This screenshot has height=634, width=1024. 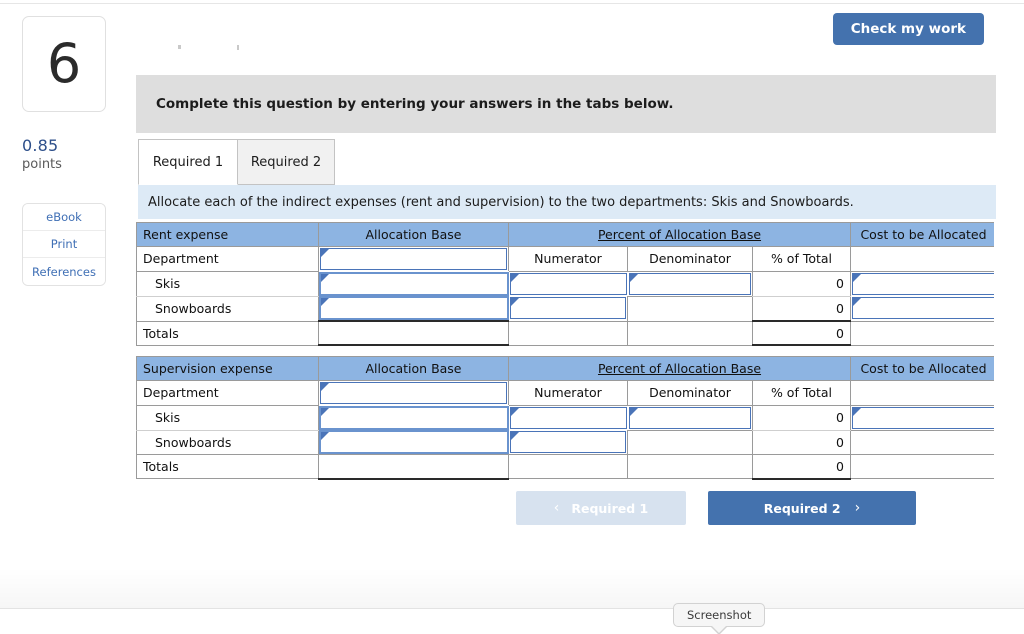 What do you see at coordinates (42, 164) in the screenshot?
I see `points-label: points` at bounding box center [42, 164].